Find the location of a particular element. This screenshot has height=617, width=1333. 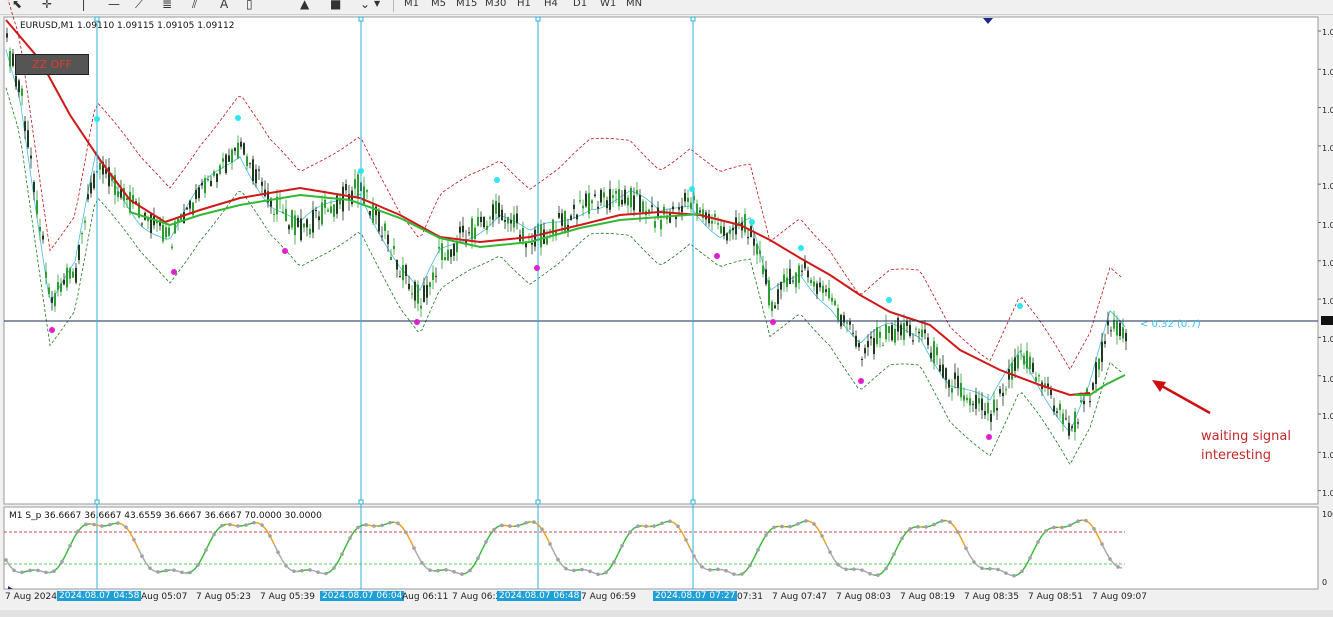

annotation-line-2: interesting is located at coordinates (1236, 455).